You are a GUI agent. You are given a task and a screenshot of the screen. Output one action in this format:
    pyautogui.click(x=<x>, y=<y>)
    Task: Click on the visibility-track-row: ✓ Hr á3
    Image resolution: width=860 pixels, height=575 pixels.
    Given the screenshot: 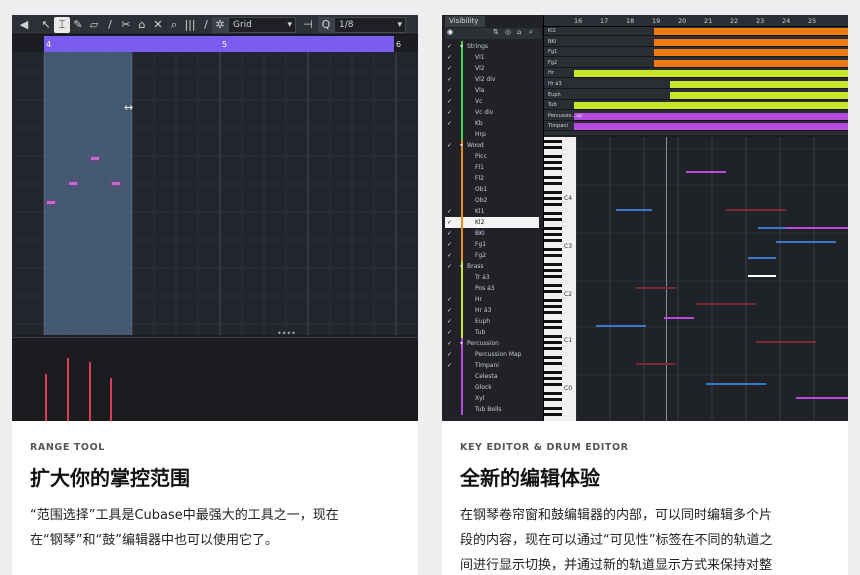 What is the action you would take?
    pyautogui.click(x=492, y=310)
    